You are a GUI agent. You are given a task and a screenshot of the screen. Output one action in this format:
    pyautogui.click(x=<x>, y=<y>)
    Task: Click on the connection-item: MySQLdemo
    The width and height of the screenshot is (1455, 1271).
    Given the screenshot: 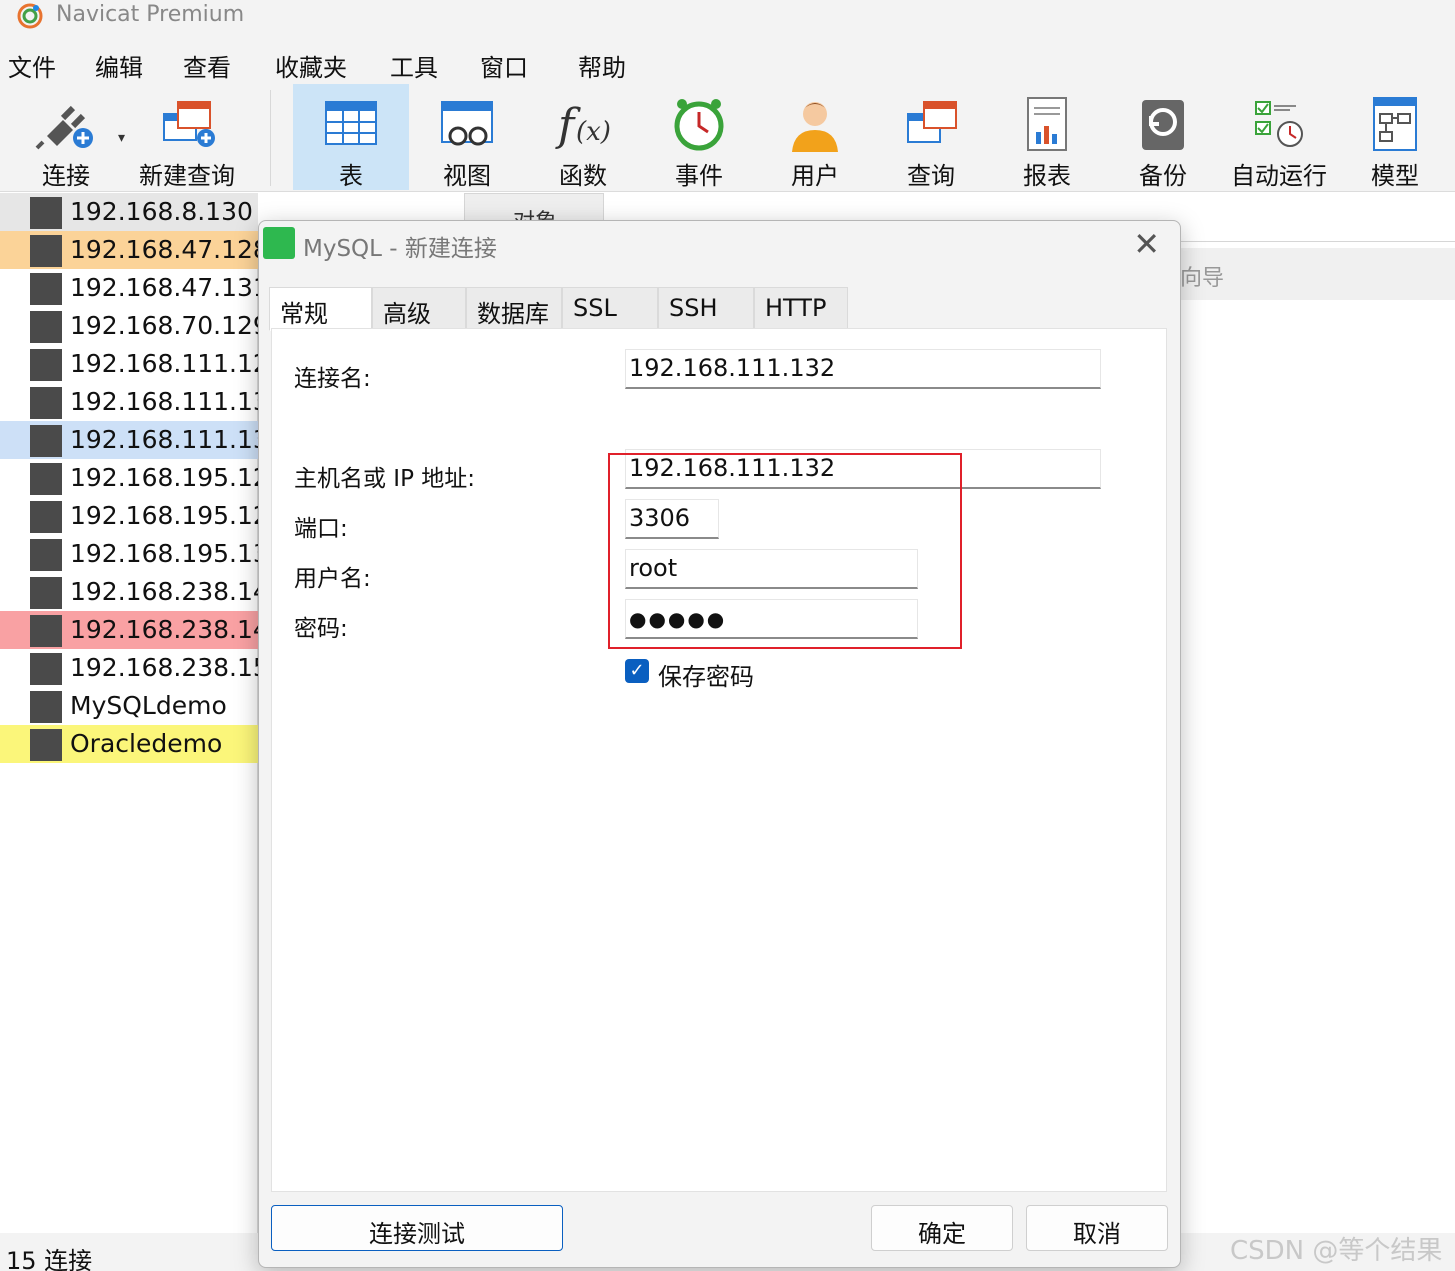 What is the action you would take?
    pyautogui.click(x=129, y=706)
    